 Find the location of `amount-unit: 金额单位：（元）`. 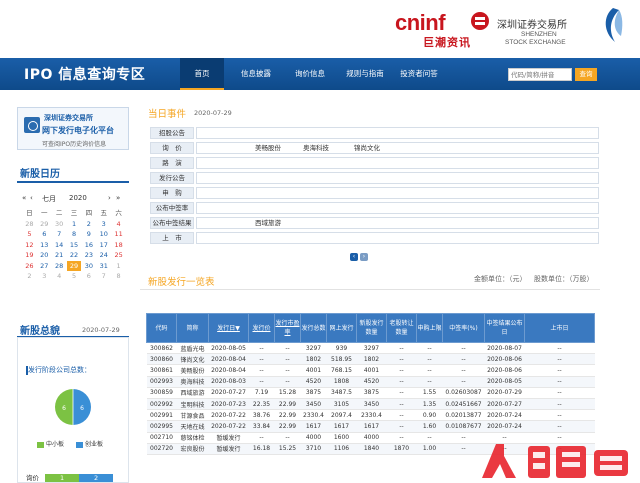

amount-unit: 金额单位：（元） is located at coordinates (500, 279).